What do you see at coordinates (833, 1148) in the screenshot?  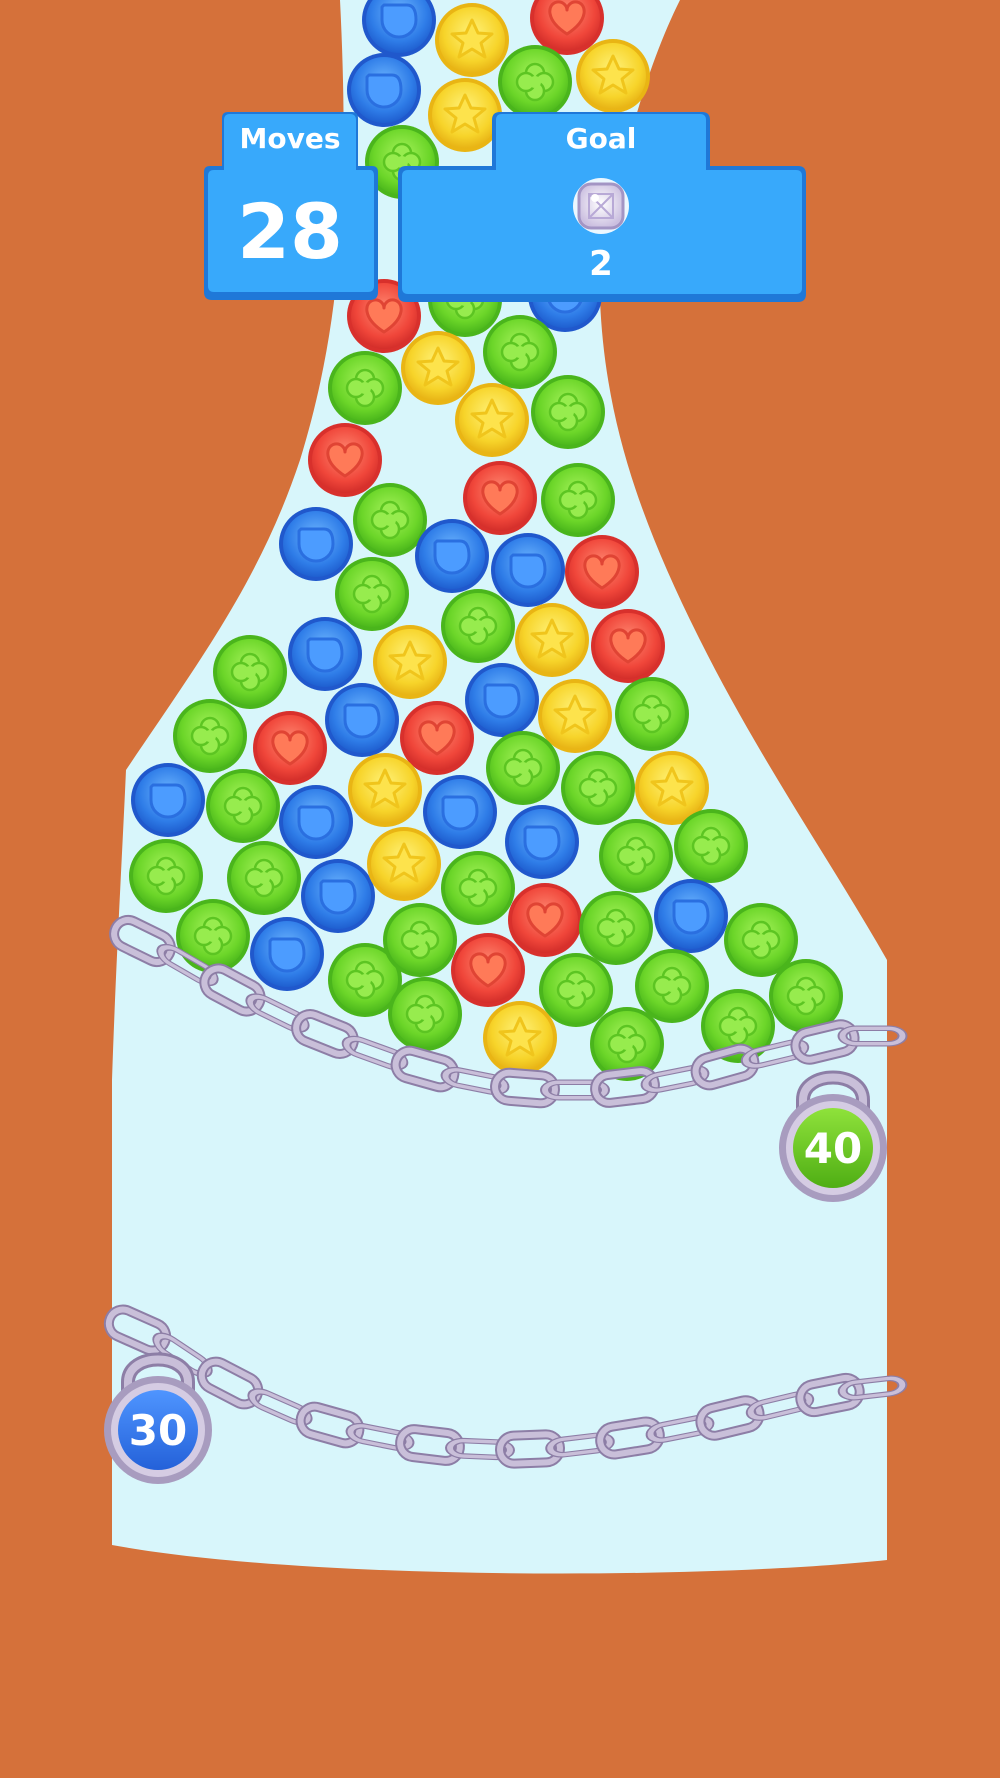 I see `lock-40-label: 40` at bounding box center [833, 1148].